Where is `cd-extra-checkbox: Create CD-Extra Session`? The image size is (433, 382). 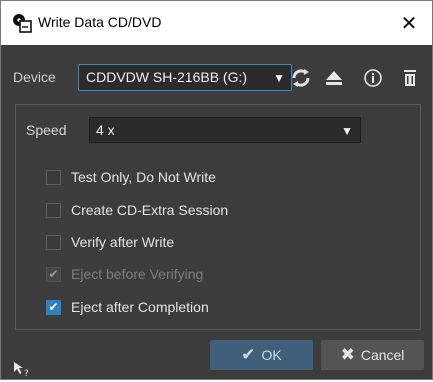
cd-extra-checkbox: Create CD-Extra Session is located at coordinates (137, 210).